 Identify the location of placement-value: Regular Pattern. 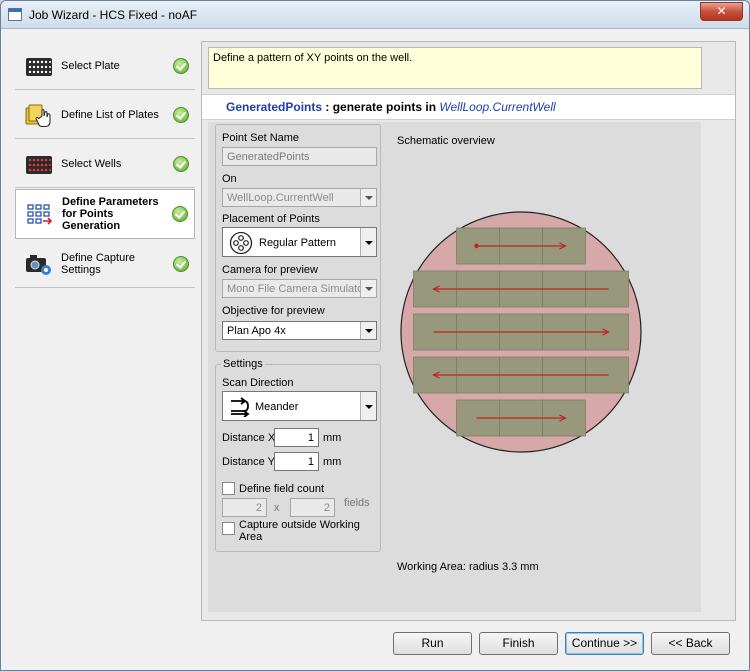
(298, 243).